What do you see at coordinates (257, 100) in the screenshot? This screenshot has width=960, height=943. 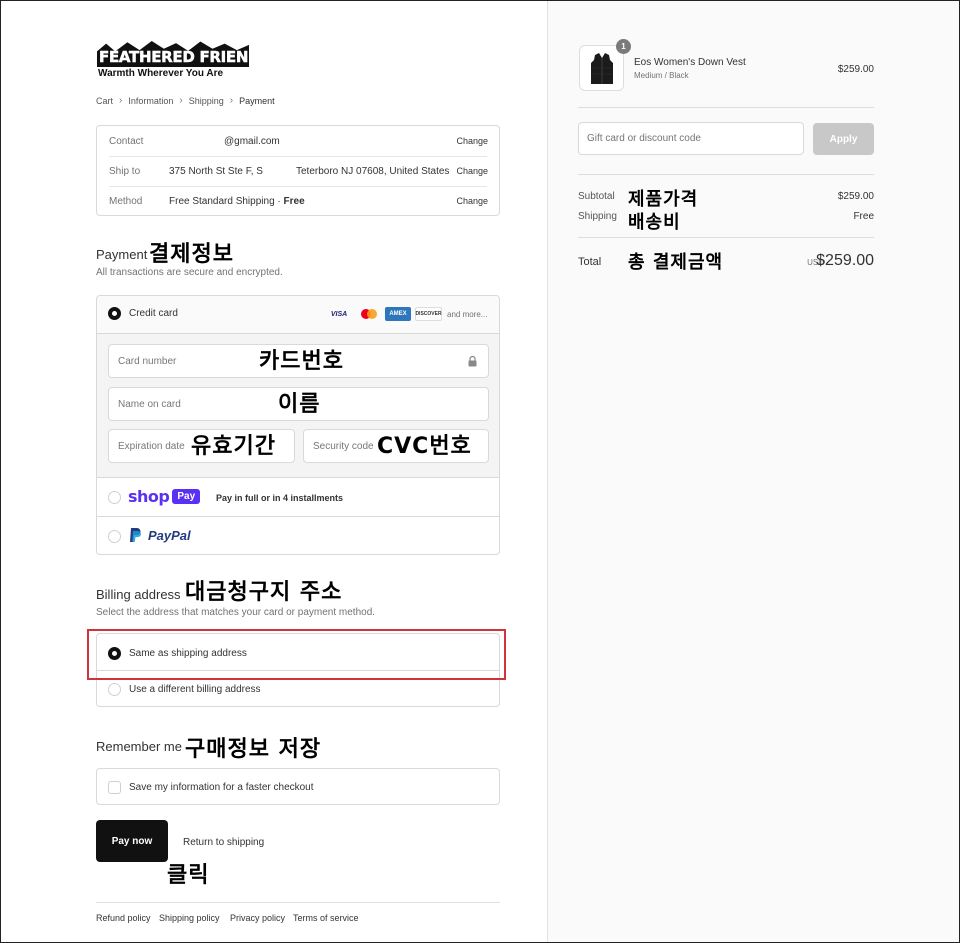 I see `breadcrumb-payment: Payment` at bounding box center [257, 100].